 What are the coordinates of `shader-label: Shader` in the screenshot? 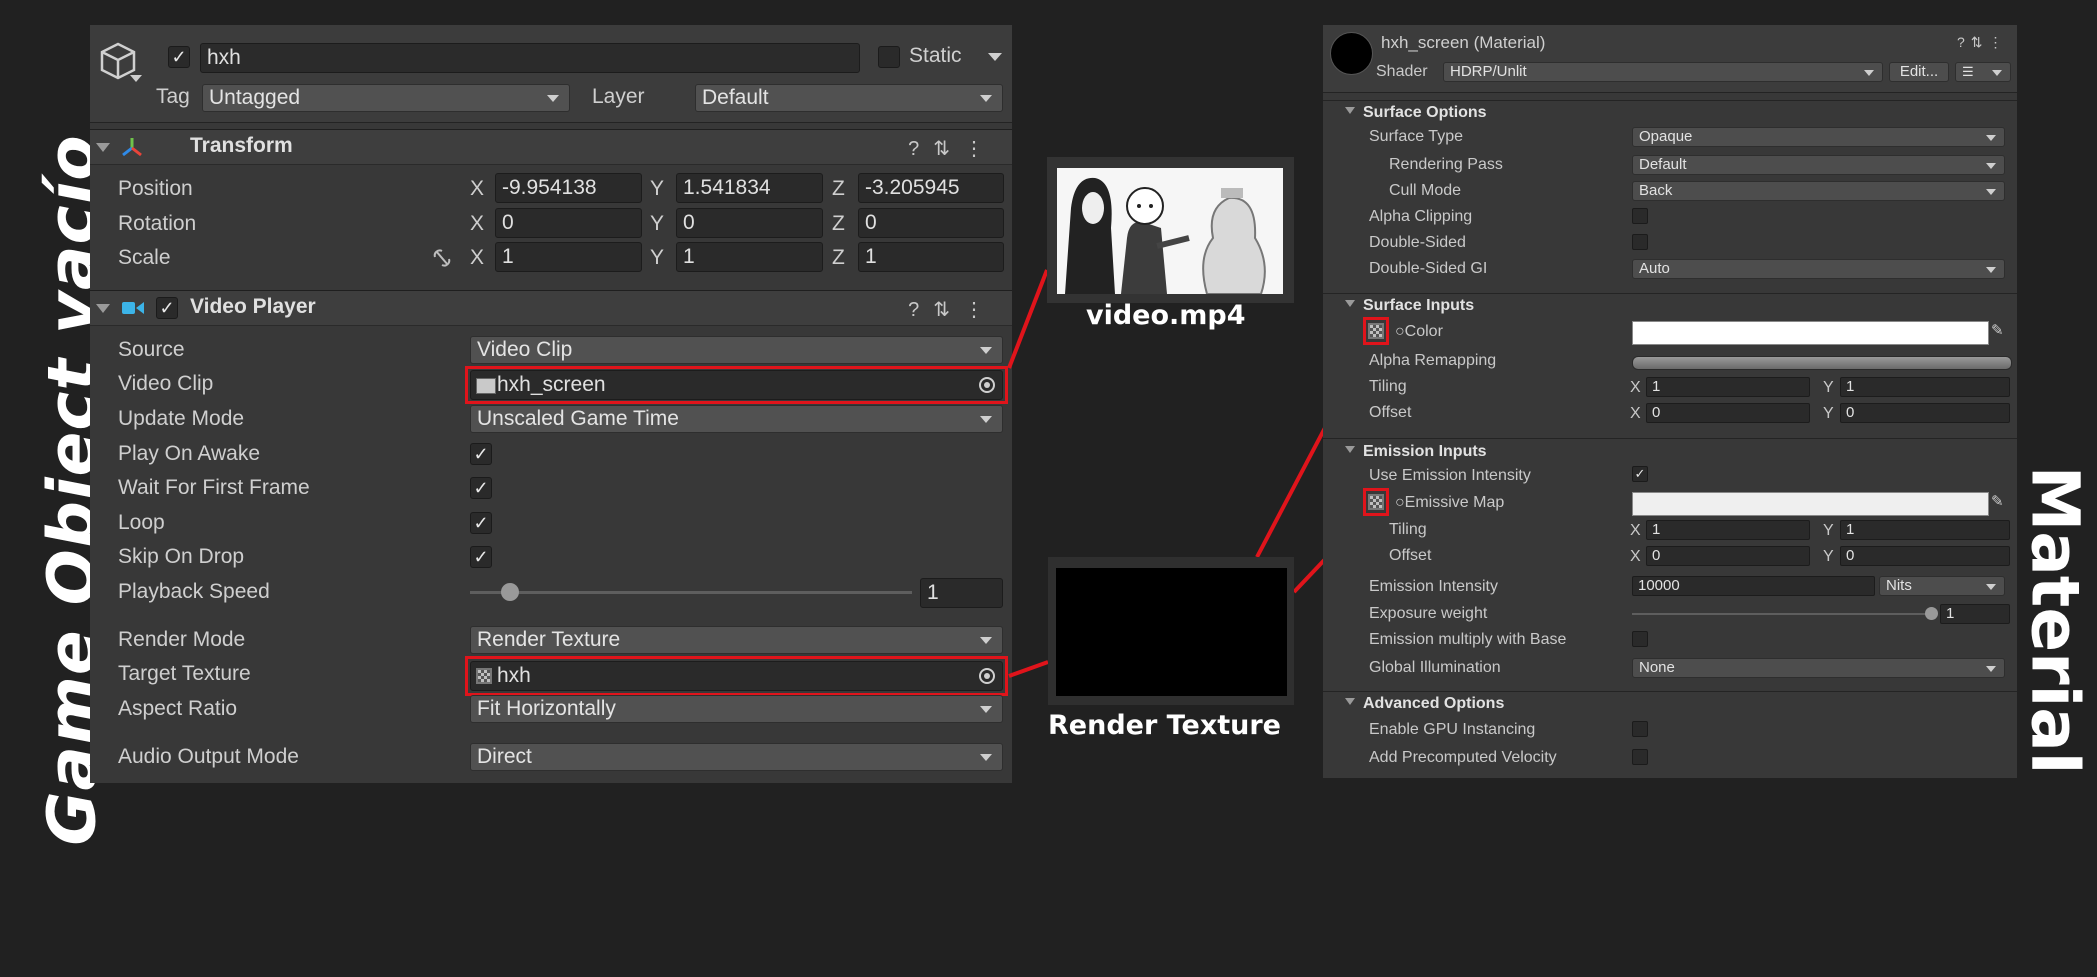 It's located at (1402, 71).